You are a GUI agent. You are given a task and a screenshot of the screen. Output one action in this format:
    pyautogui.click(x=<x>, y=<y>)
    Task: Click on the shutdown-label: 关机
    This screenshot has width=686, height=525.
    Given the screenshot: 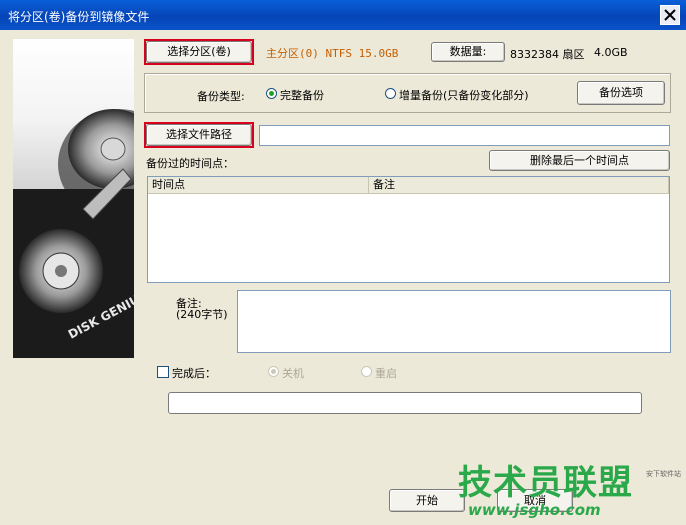 What is the action you would take?
    pyautogui.click(x=293, y=373)
    